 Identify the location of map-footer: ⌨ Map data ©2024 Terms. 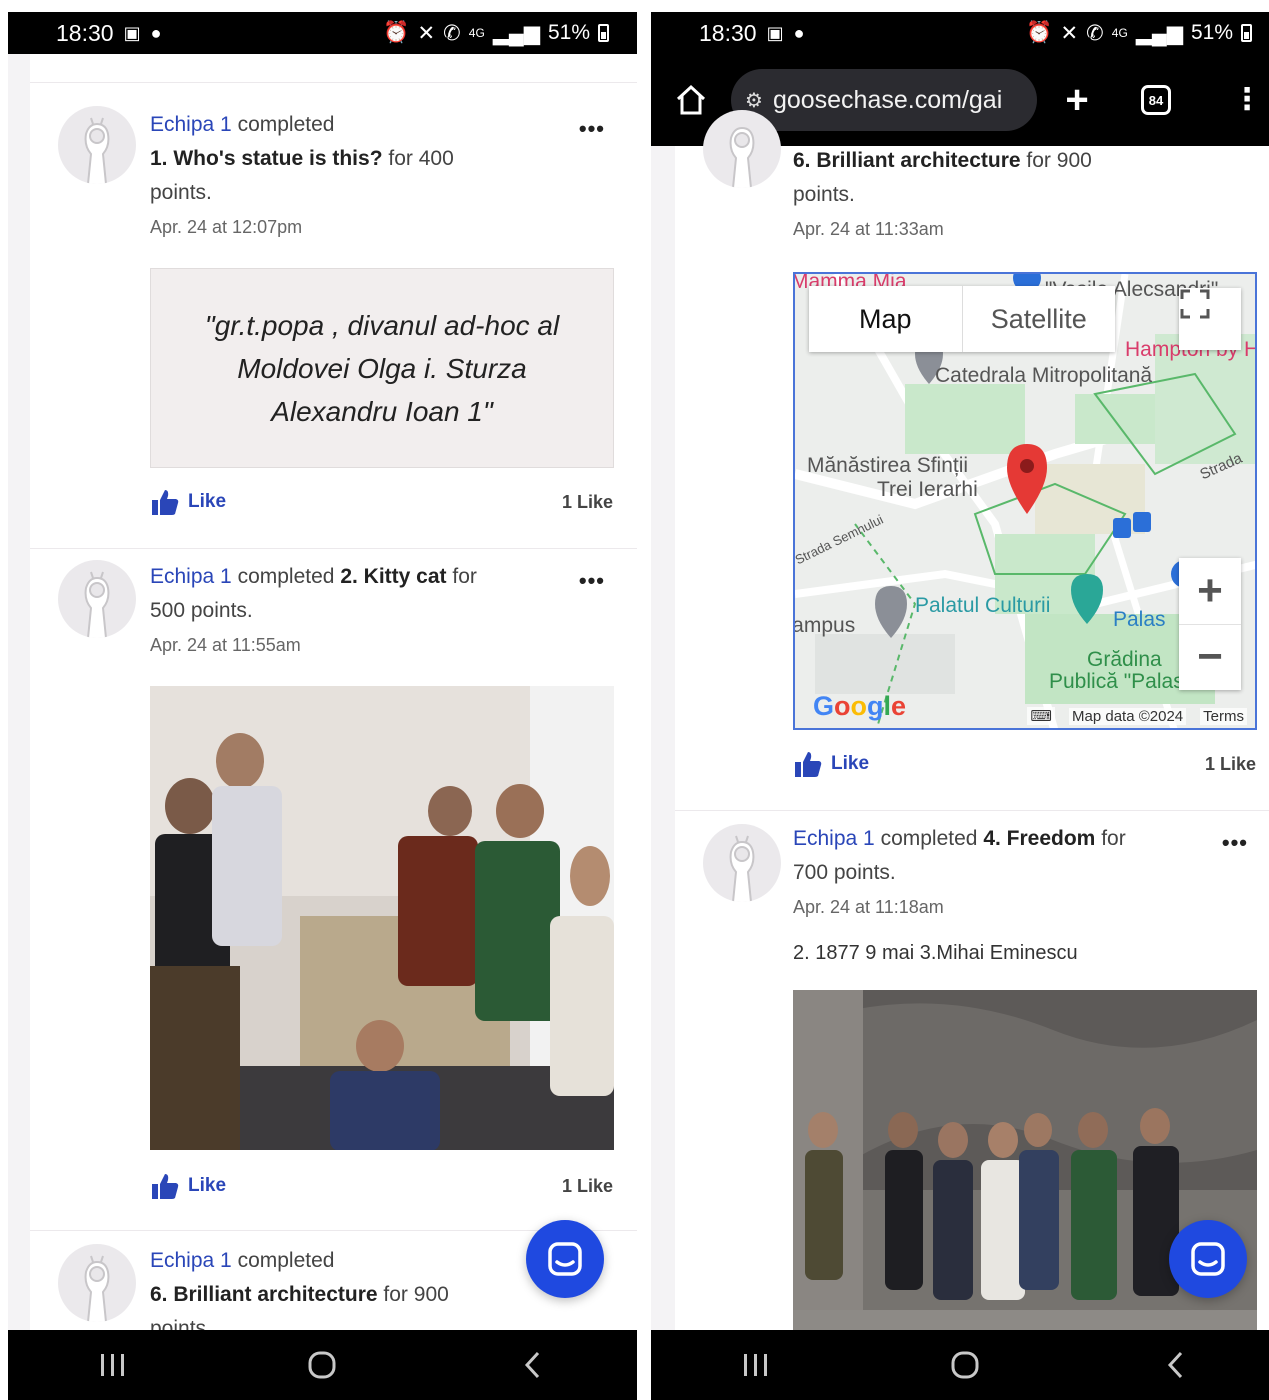
(1025, 716).